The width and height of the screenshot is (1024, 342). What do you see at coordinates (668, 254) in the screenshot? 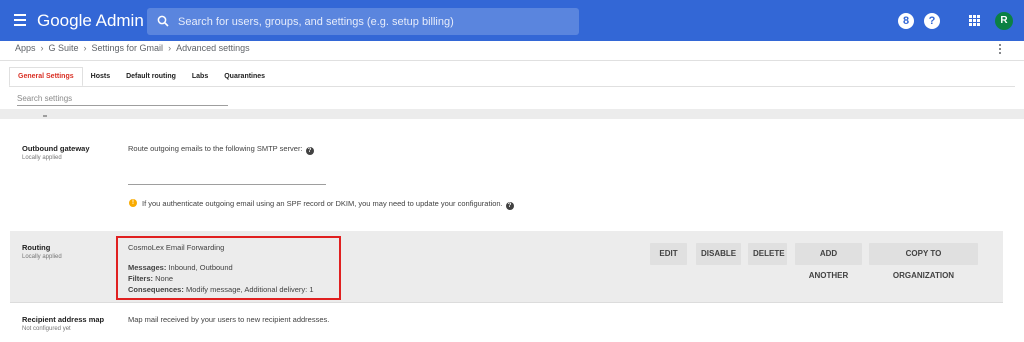
I see `edit-button: EDIT` at bounding box center [668, 254].